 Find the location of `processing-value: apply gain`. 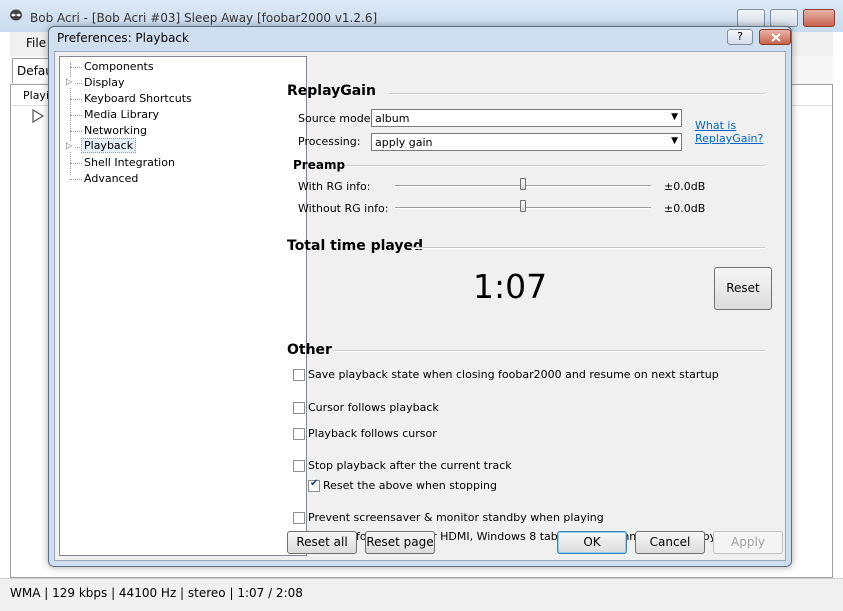

processing-value: apply gain is located at coordinates (404, 142).